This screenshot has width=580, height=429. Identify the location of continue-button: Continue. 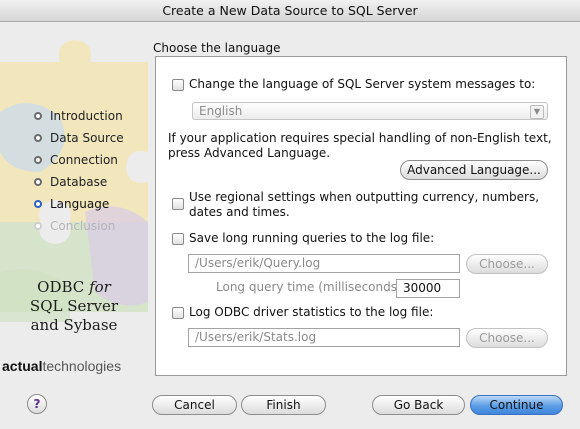
(516, 405).